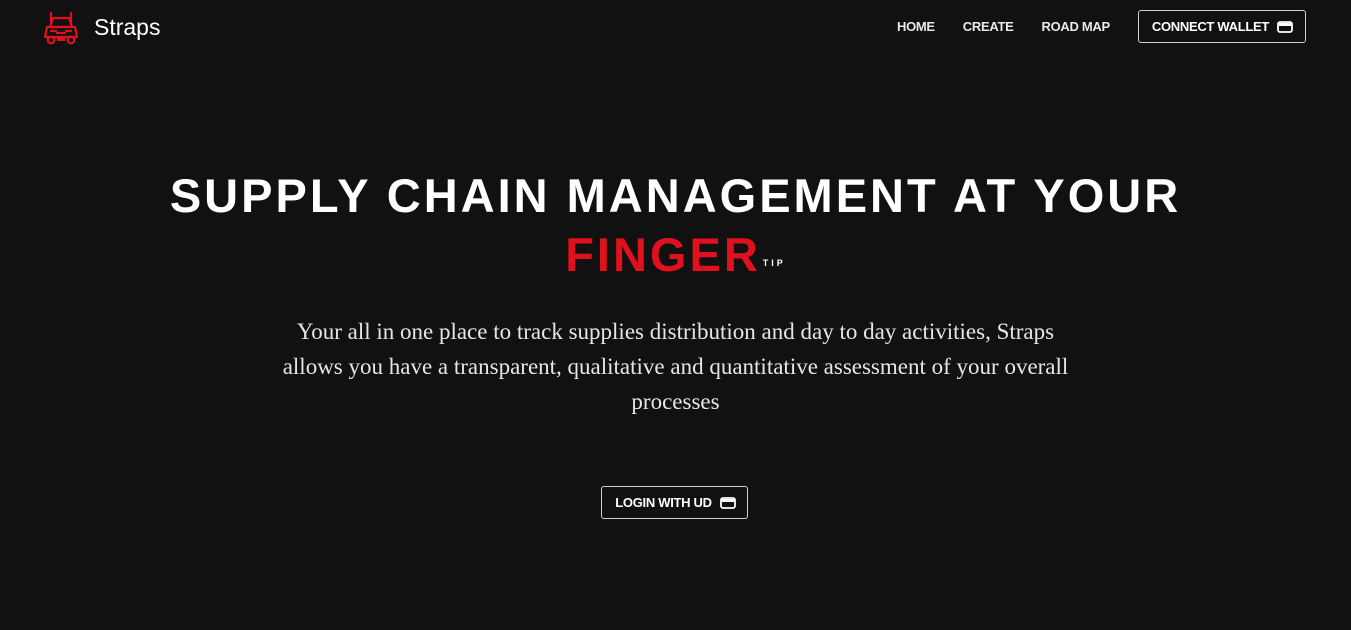 The height and width of the screenshot is (630, 1351). I want to click on brand-name: Straps, so click(127, 26).